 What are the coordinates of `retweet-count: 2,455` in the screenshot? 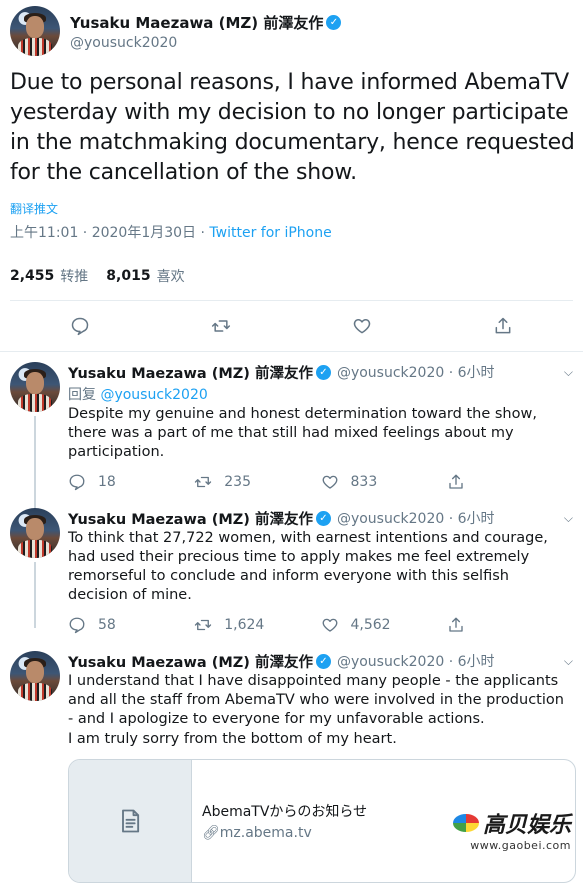 It's located at (32, 276).